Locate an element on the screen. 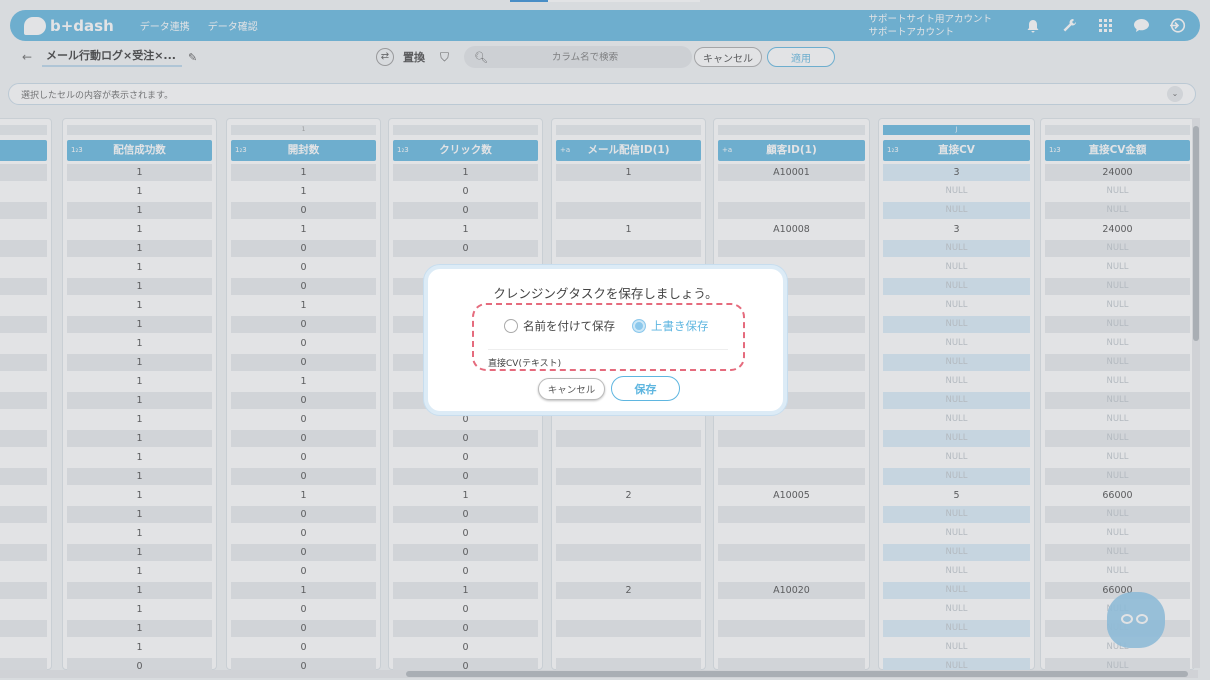 The width and height of the screenshot is (1210, 680). dialog-message: クレンジングタスクを保存しましょう。 is located at coordinates (605, 293).